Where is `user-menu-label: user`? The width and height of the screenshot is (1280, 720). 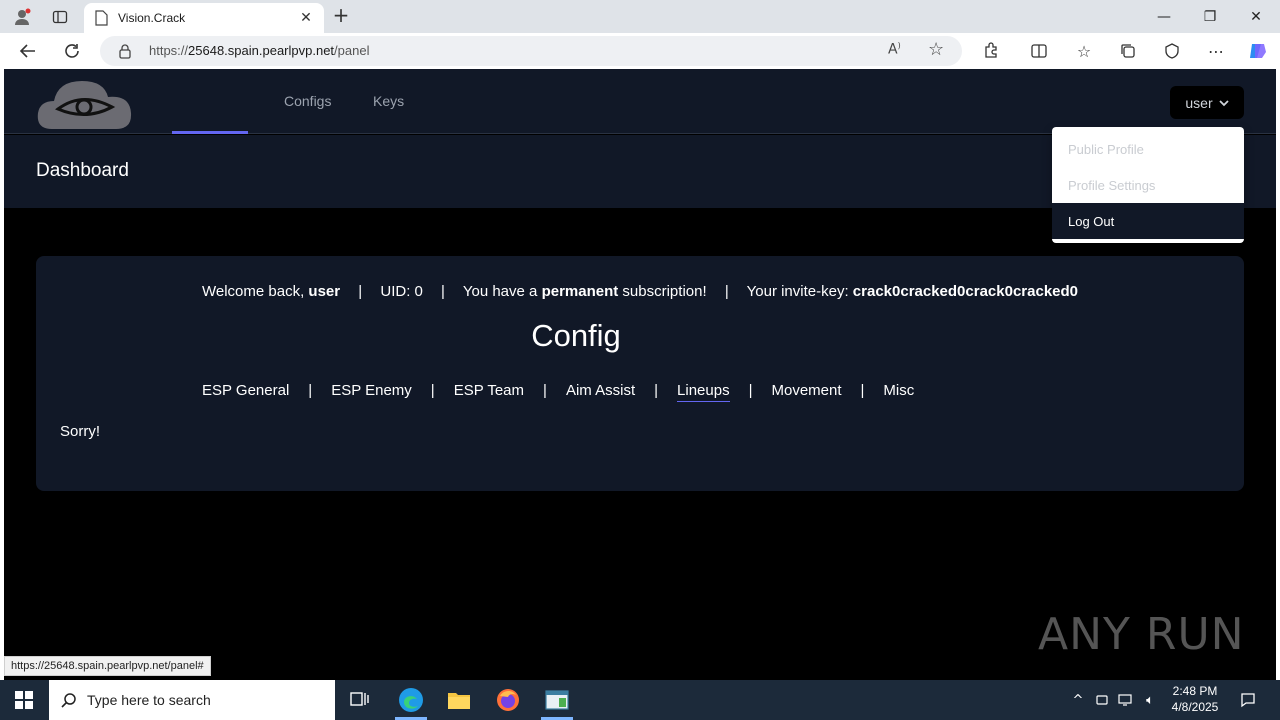
user-menu-label: user is located at coordinates (1199, 102).